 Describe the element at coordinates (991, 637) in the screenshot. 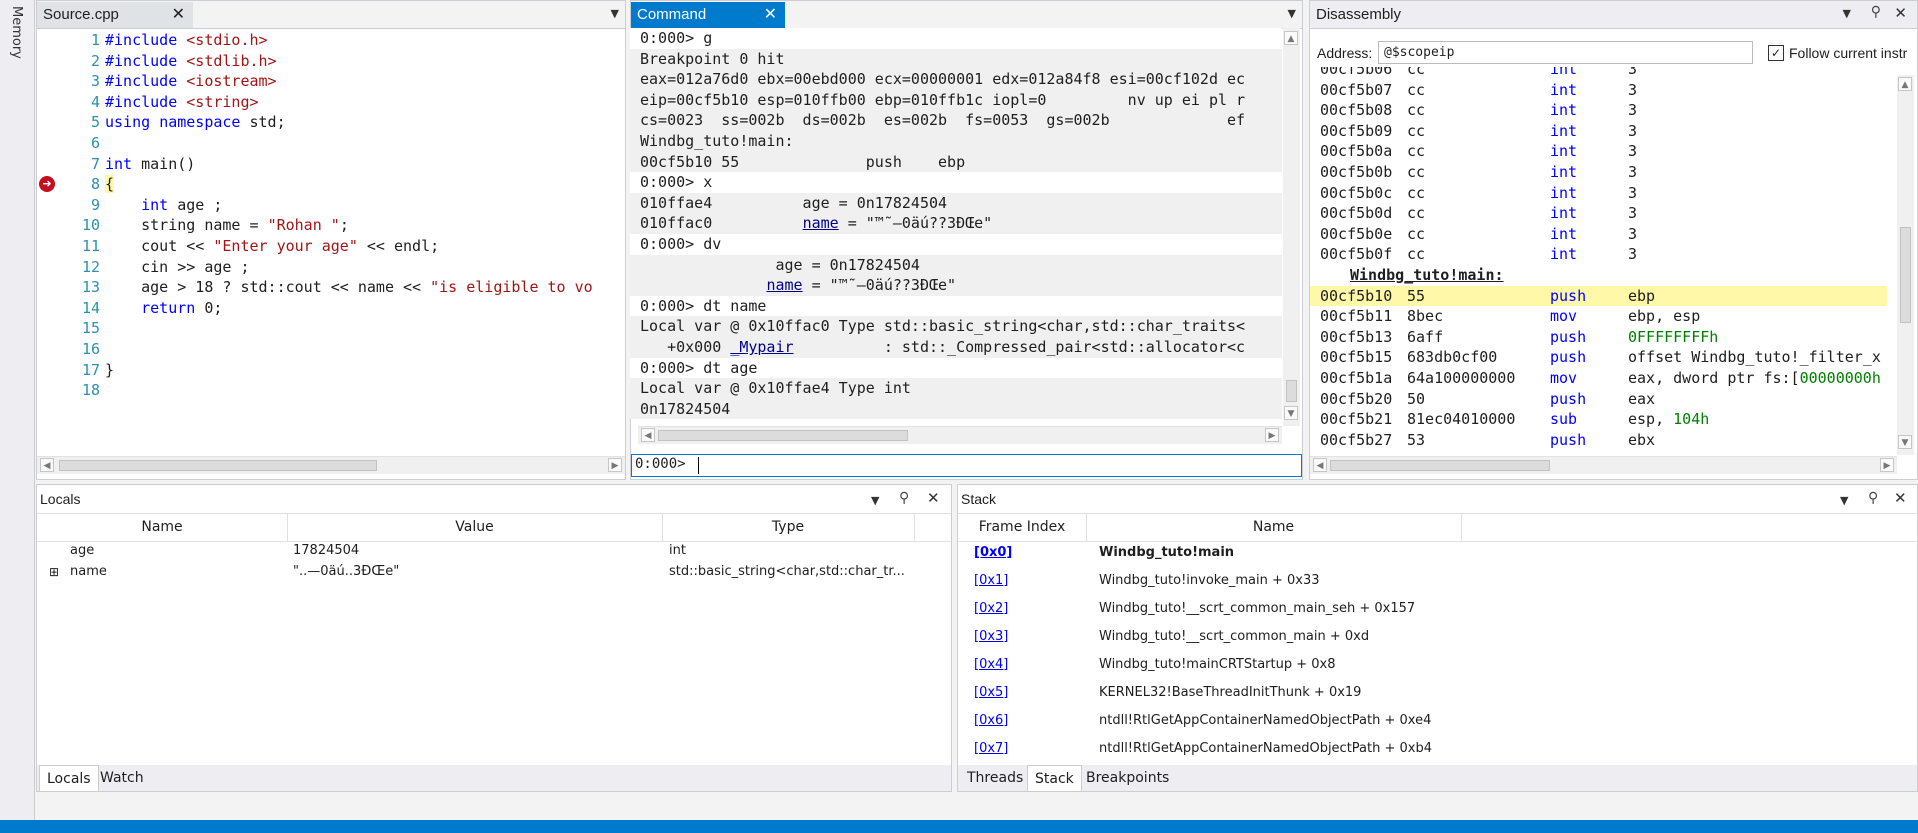

I see `frame-index-link: [0x3]` at that location.